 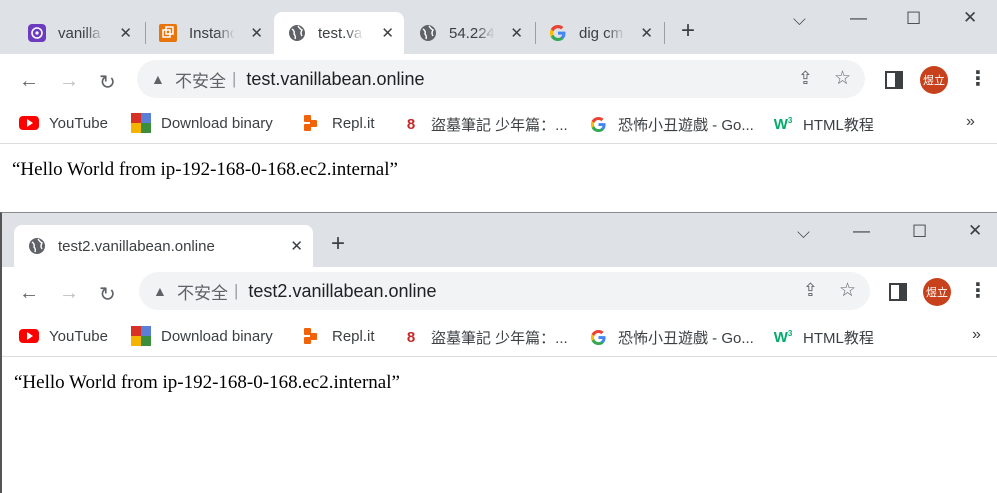 I want to click on address-bar: ▲ 不安全 | test.vanillabean.online ⇪ ☆, so click(x=501, y=79).